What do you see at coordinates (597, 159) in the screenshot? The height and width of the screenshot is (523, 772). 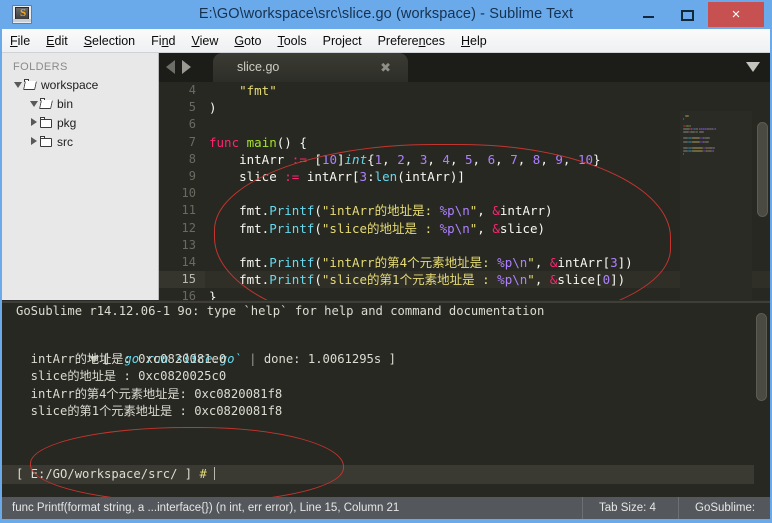 I see `code-token: }` at bounding box center [597, 159].